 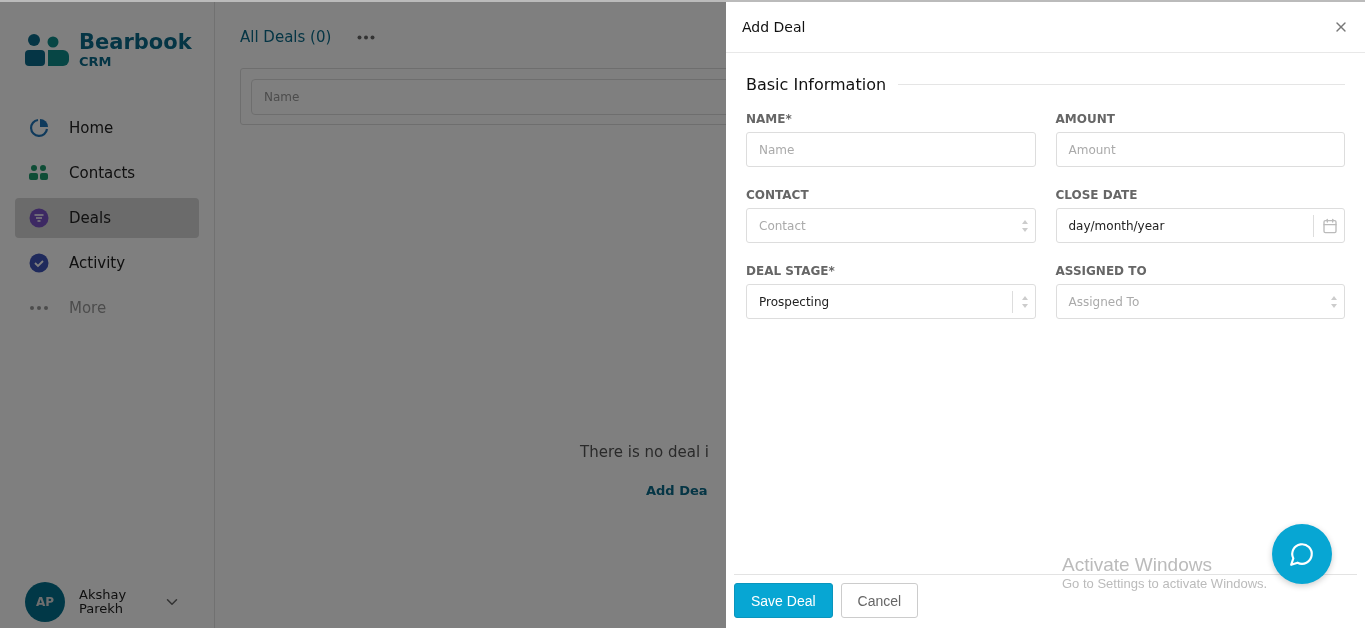 What do you see at coordinates (1085, 119) in the screenshot?
I see `field-label: AMOUNT` at bounding box center [1085, 119].